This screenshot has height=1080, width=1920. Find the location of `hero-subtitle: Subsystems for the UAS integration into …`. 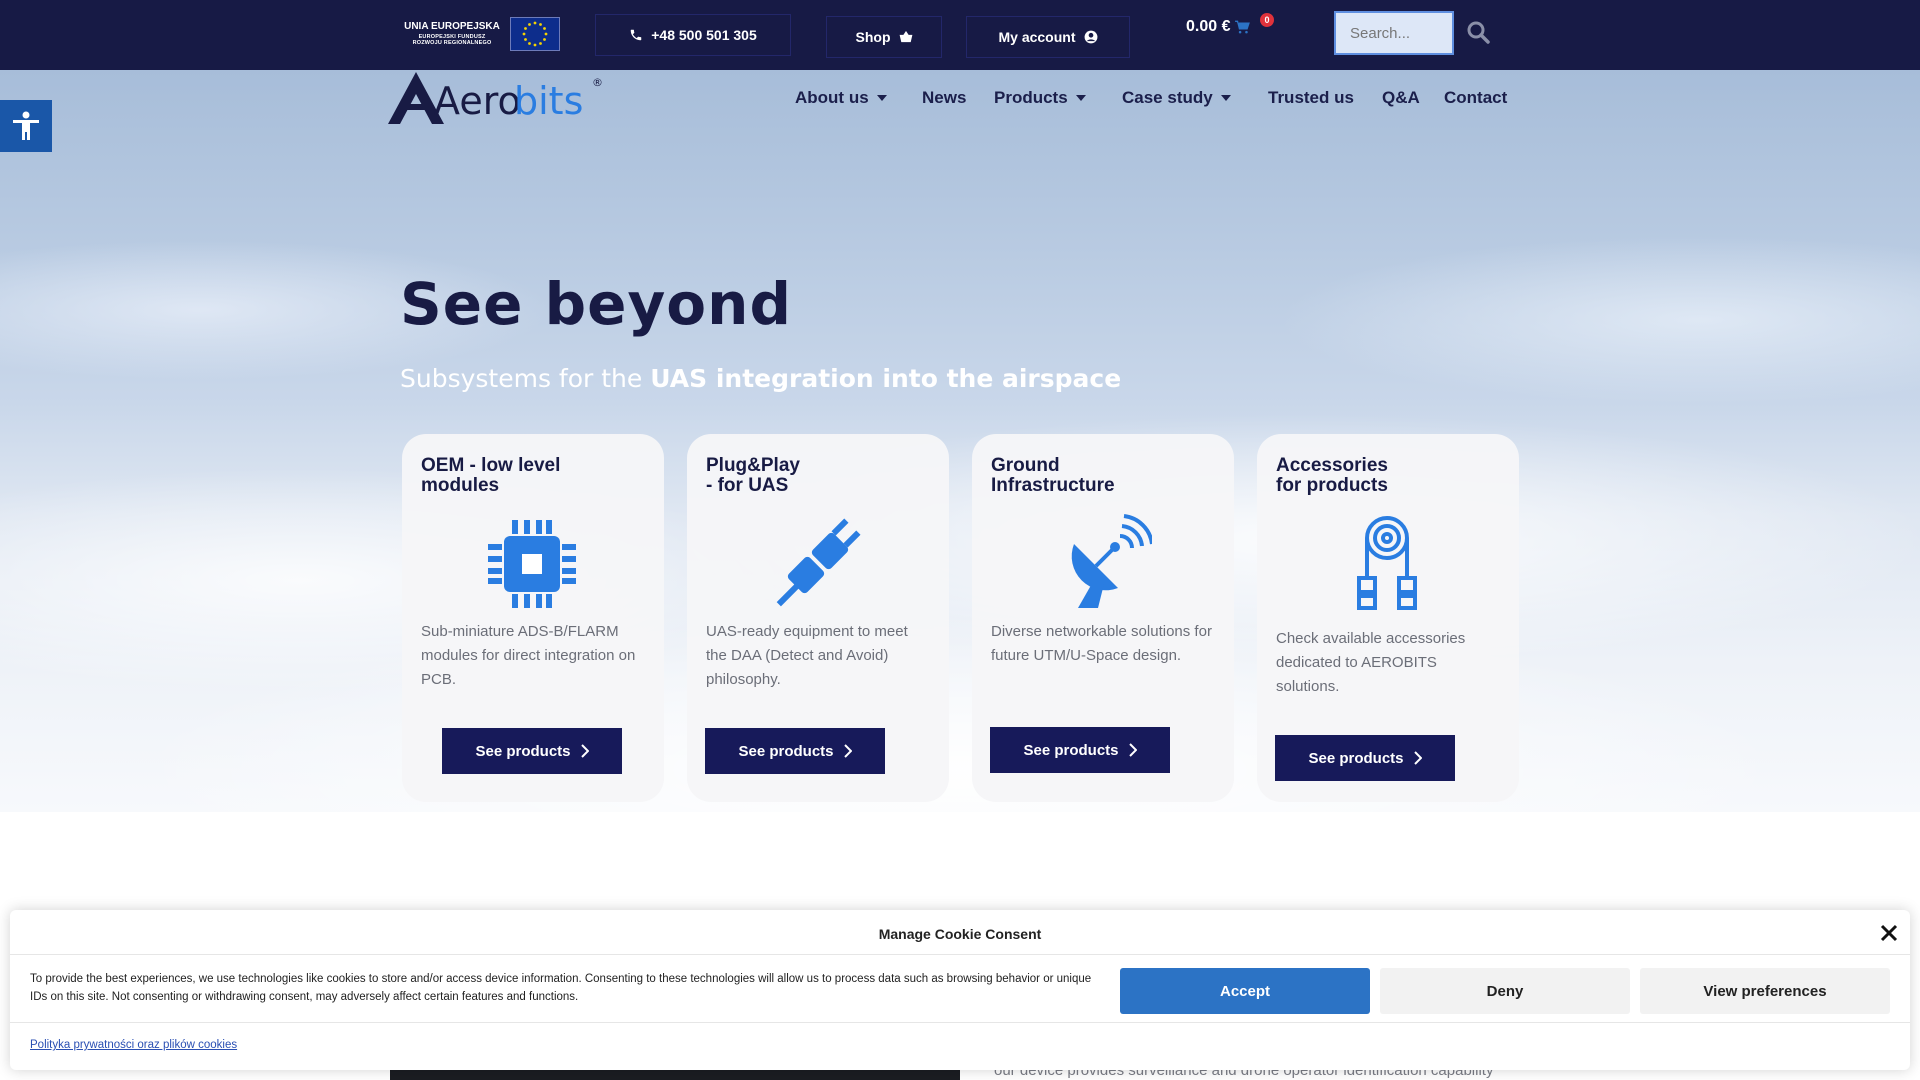

hero-subtitle: Subsystems for the UAS integration into … is located at coordinates (760, 378).